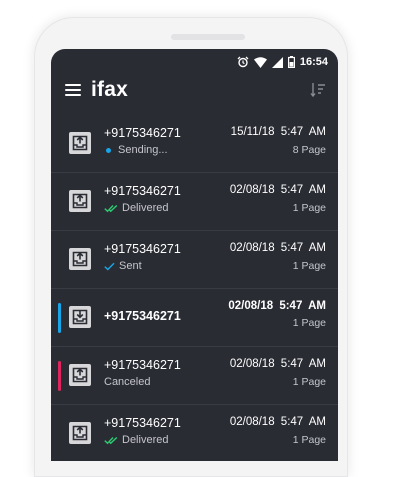 This screenshot has height=477, width=400. I want to click on wifi-icon, so click(260, 62).